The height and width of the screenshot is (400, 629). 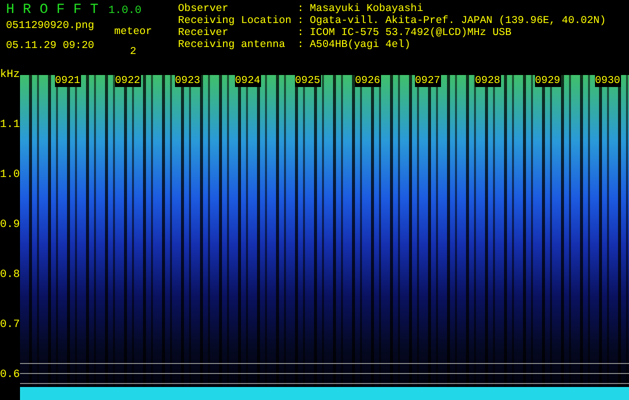 I want to click on frequency-label: 0.8, so click(x=10, y=275).